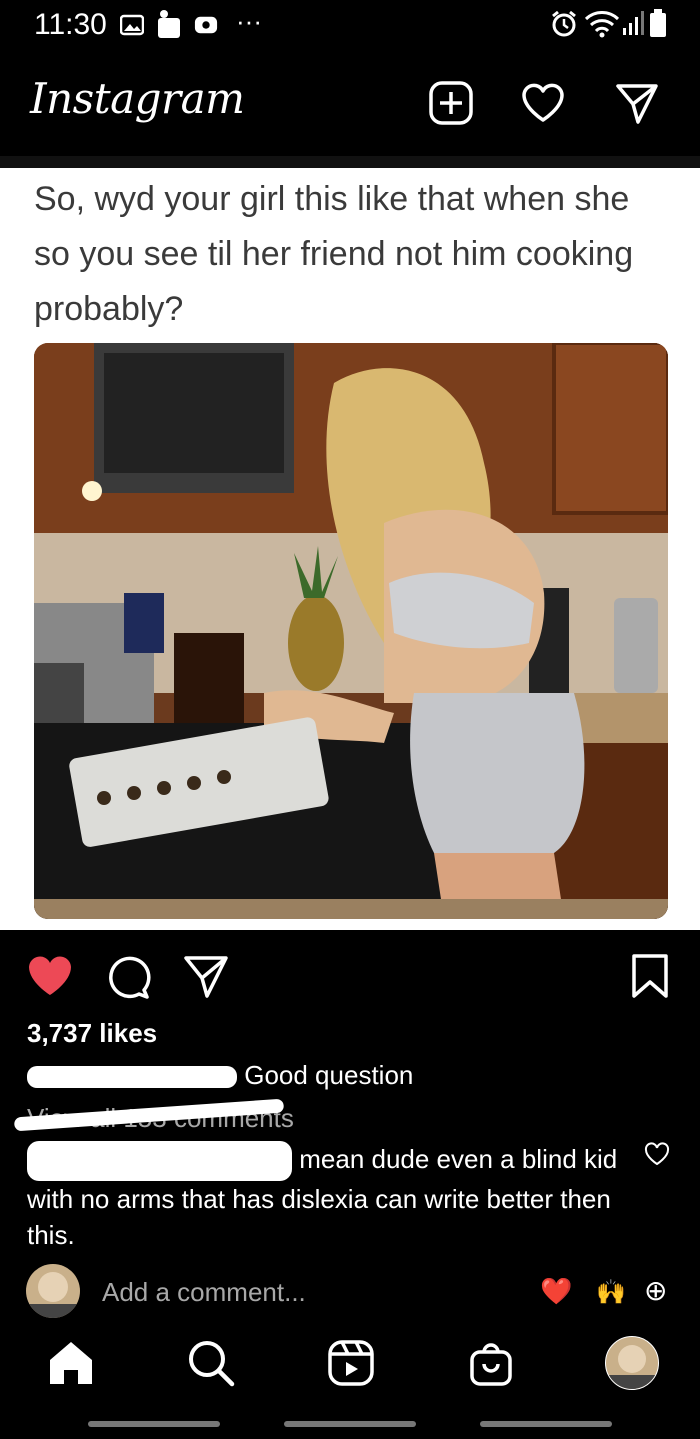  Describe the element at coordinates (249, 21) in the screenshot. I see `more-notifications: ···` at that location.